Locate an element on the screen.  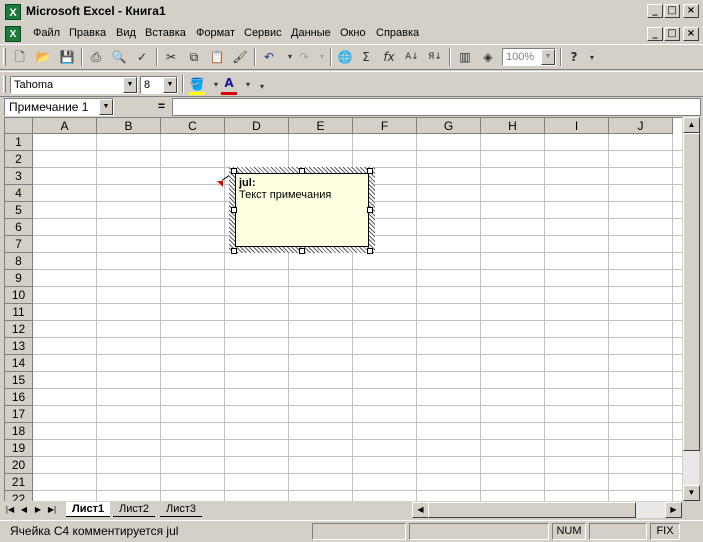
menu-file: Файл is located at coordinates (46, 33).